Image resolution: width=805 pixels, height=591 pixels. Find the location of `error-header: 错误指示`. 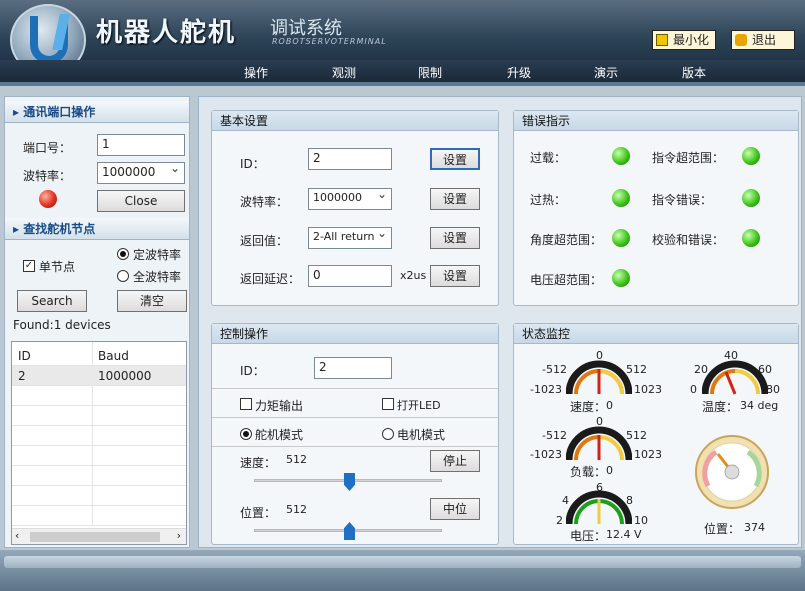

error-header: 错误指示 is located at coordinates (656, 121).